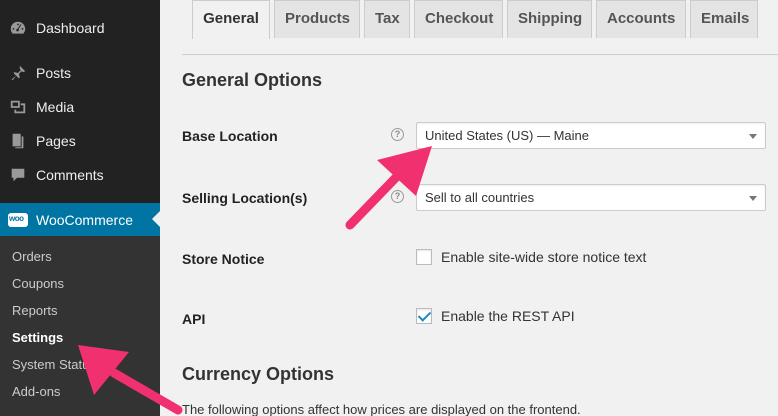 The height and width of the screenshot is (416, 778). What do you see at coordinates (18, 73) in the screenshot?
I see `pin-icon` at bounding box center [18, 73].